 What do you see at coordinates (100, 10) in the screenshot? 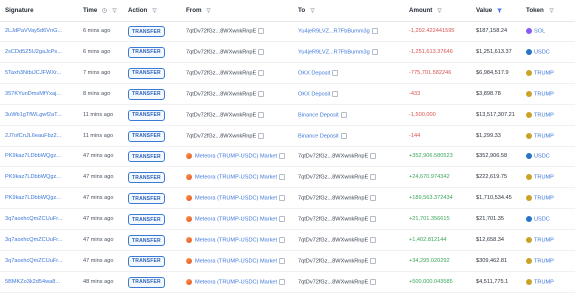
I see `time-header: Time` at bounding box center [100, 10].